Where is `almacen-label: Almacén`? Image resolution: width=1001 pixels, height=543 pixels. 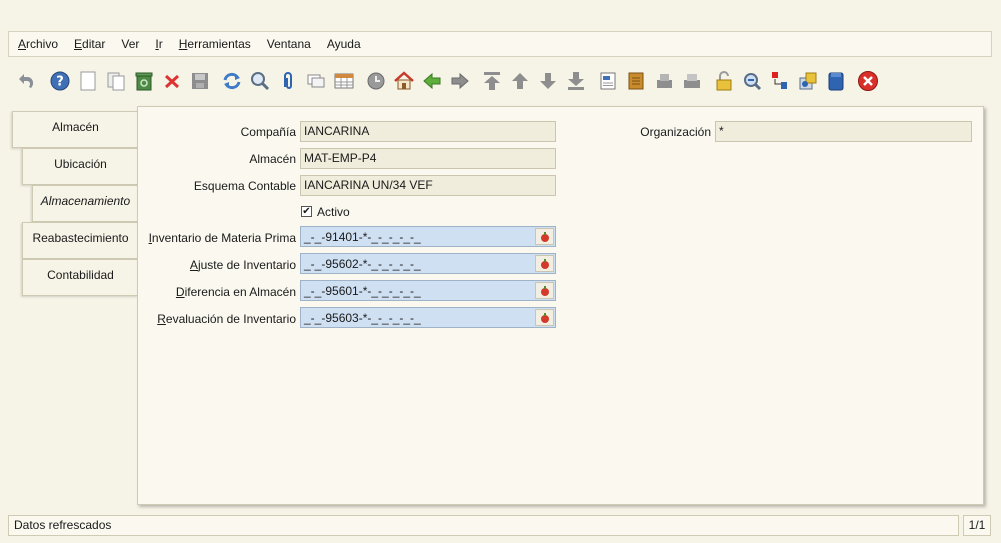 almacen-label: Almacén is located at coordinates (272, 159).